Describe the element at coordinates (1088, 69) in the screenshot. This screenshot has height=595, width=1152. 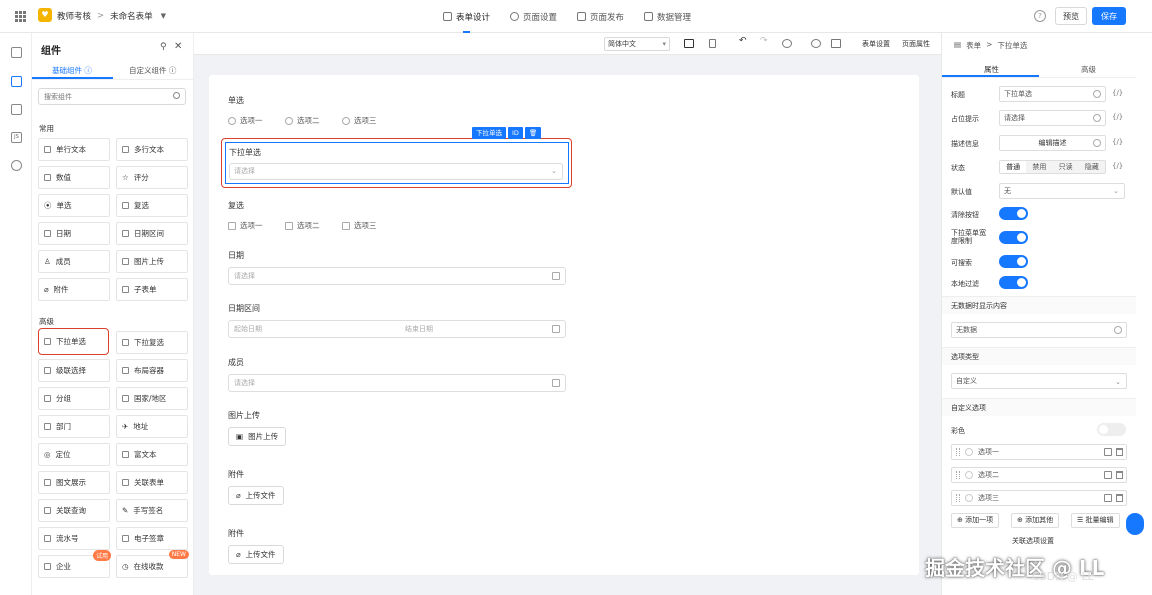
I see `tab-advanced: 高级` at that location.